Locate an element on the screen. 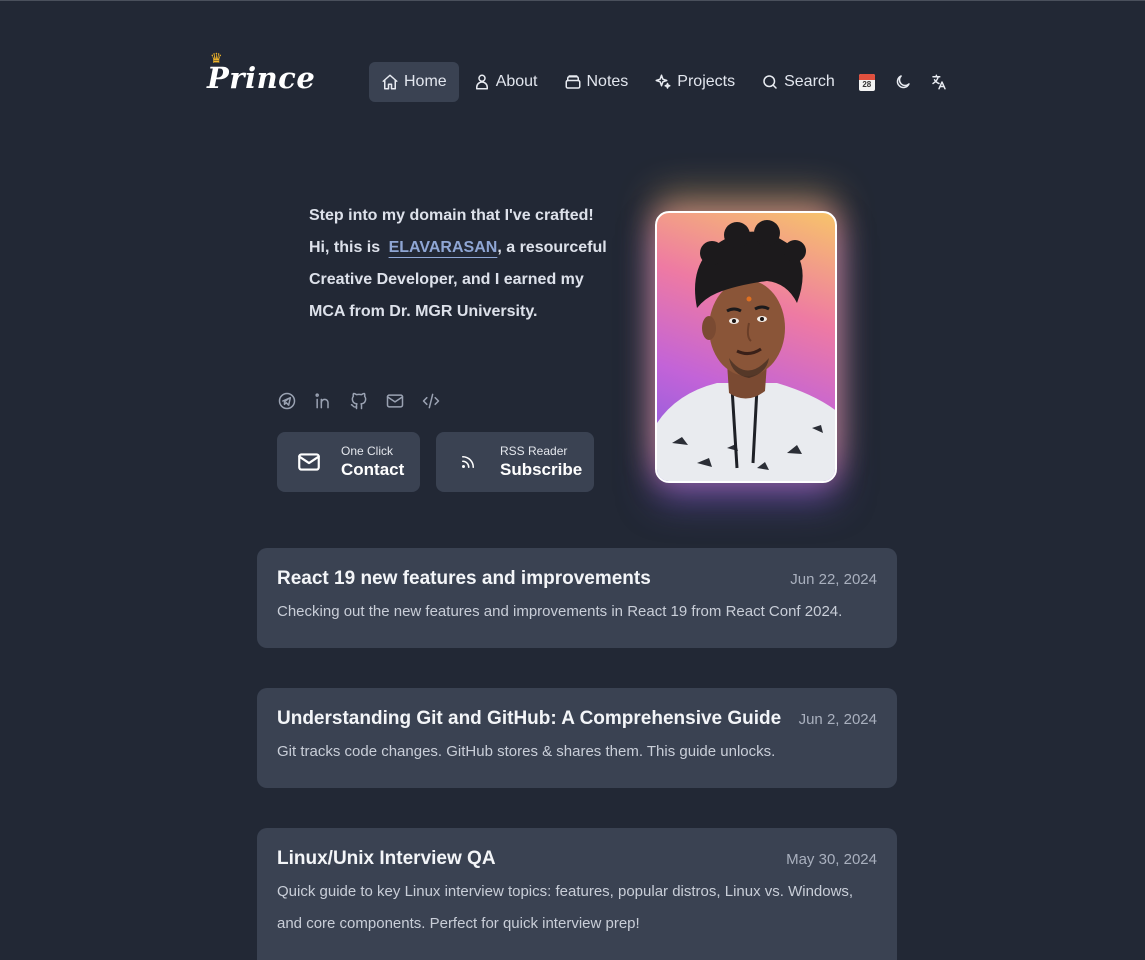 This screenshot has width=1145, height=960. nav-item-label: Home is located at coordinates (425, 81).